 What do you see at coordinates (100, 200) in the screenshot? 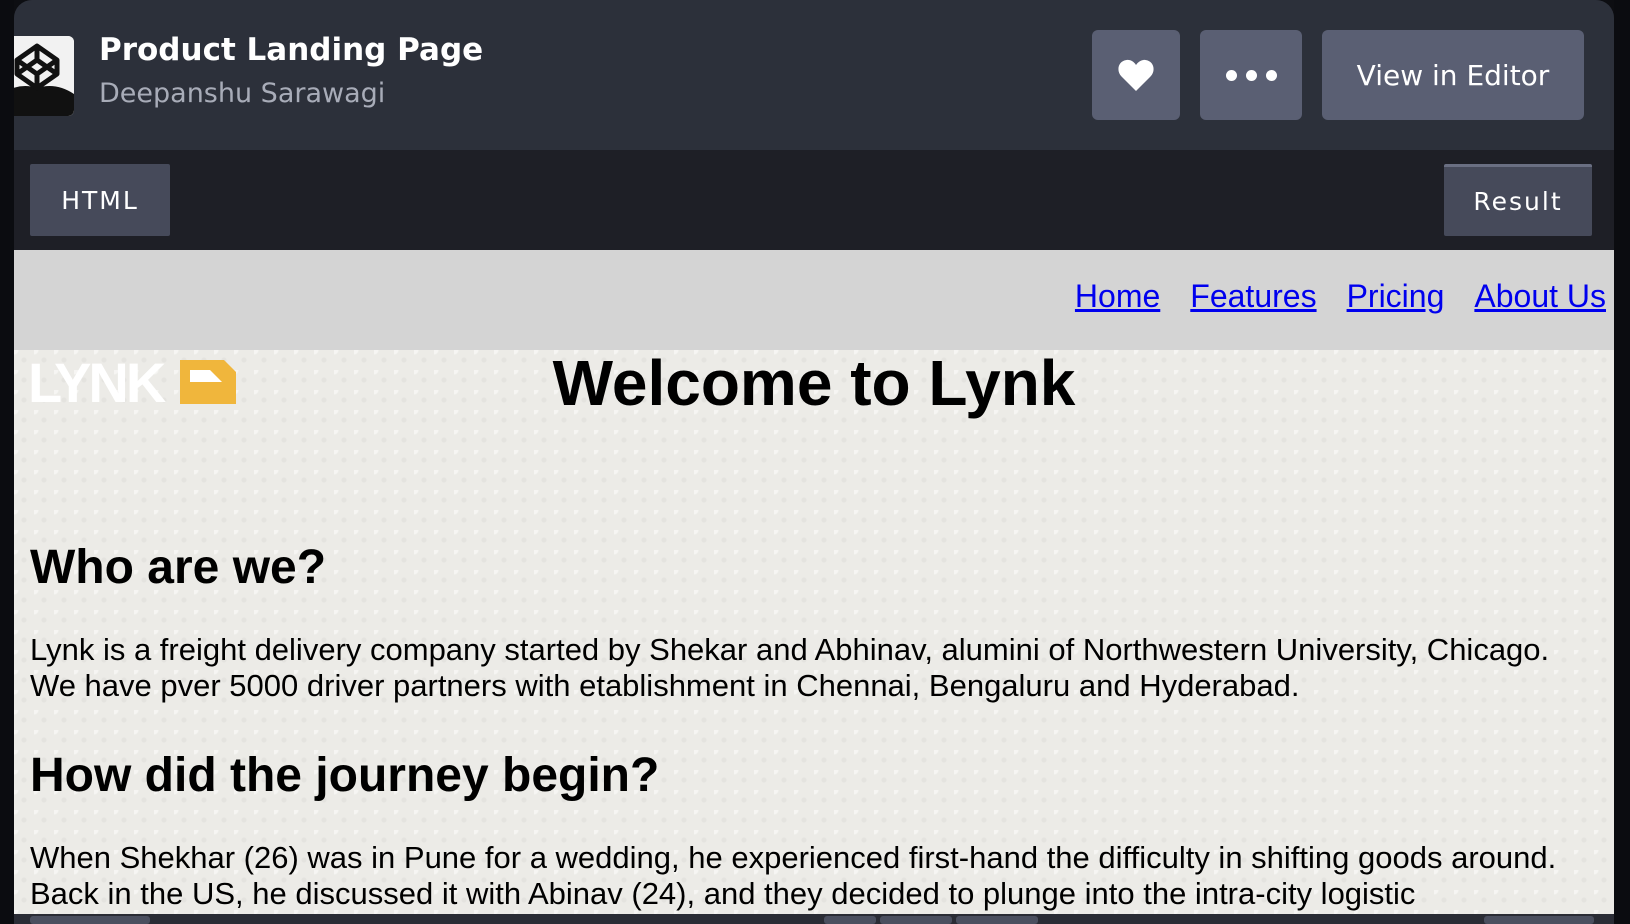
I see `tab-html: HTML` at bounding box center [100, 200].